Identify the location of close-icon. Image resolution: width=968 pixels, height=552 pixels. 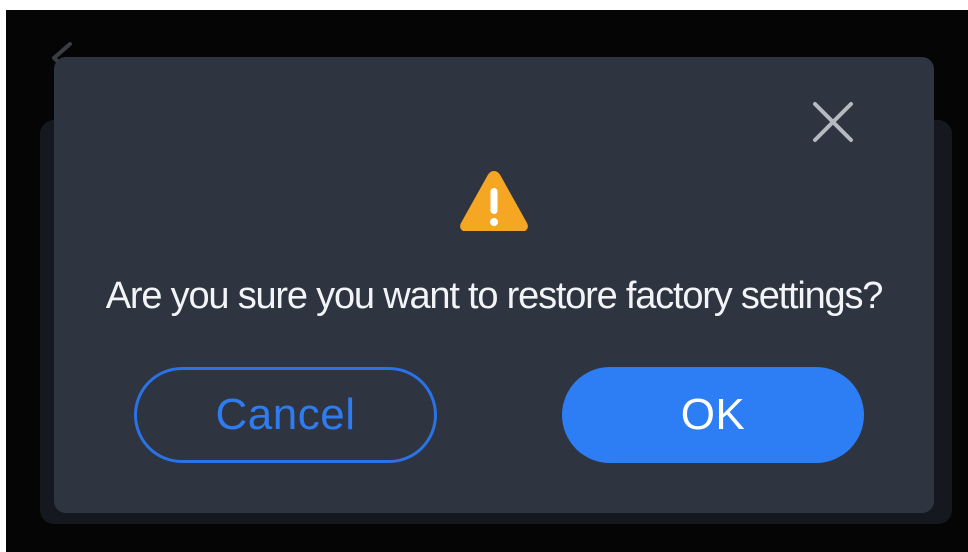
(833, 122).